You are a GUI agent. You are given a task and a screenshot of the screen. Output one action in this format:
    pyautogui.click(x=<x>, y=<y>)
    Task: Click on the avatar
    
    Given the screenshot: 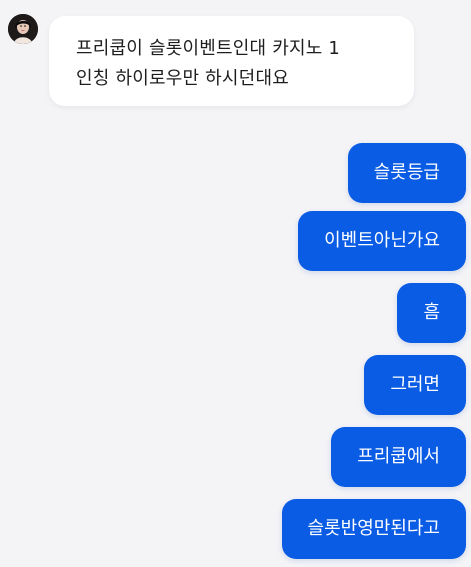 What is the action you would take?
    pyautogui.click(x=23, y=29)
    